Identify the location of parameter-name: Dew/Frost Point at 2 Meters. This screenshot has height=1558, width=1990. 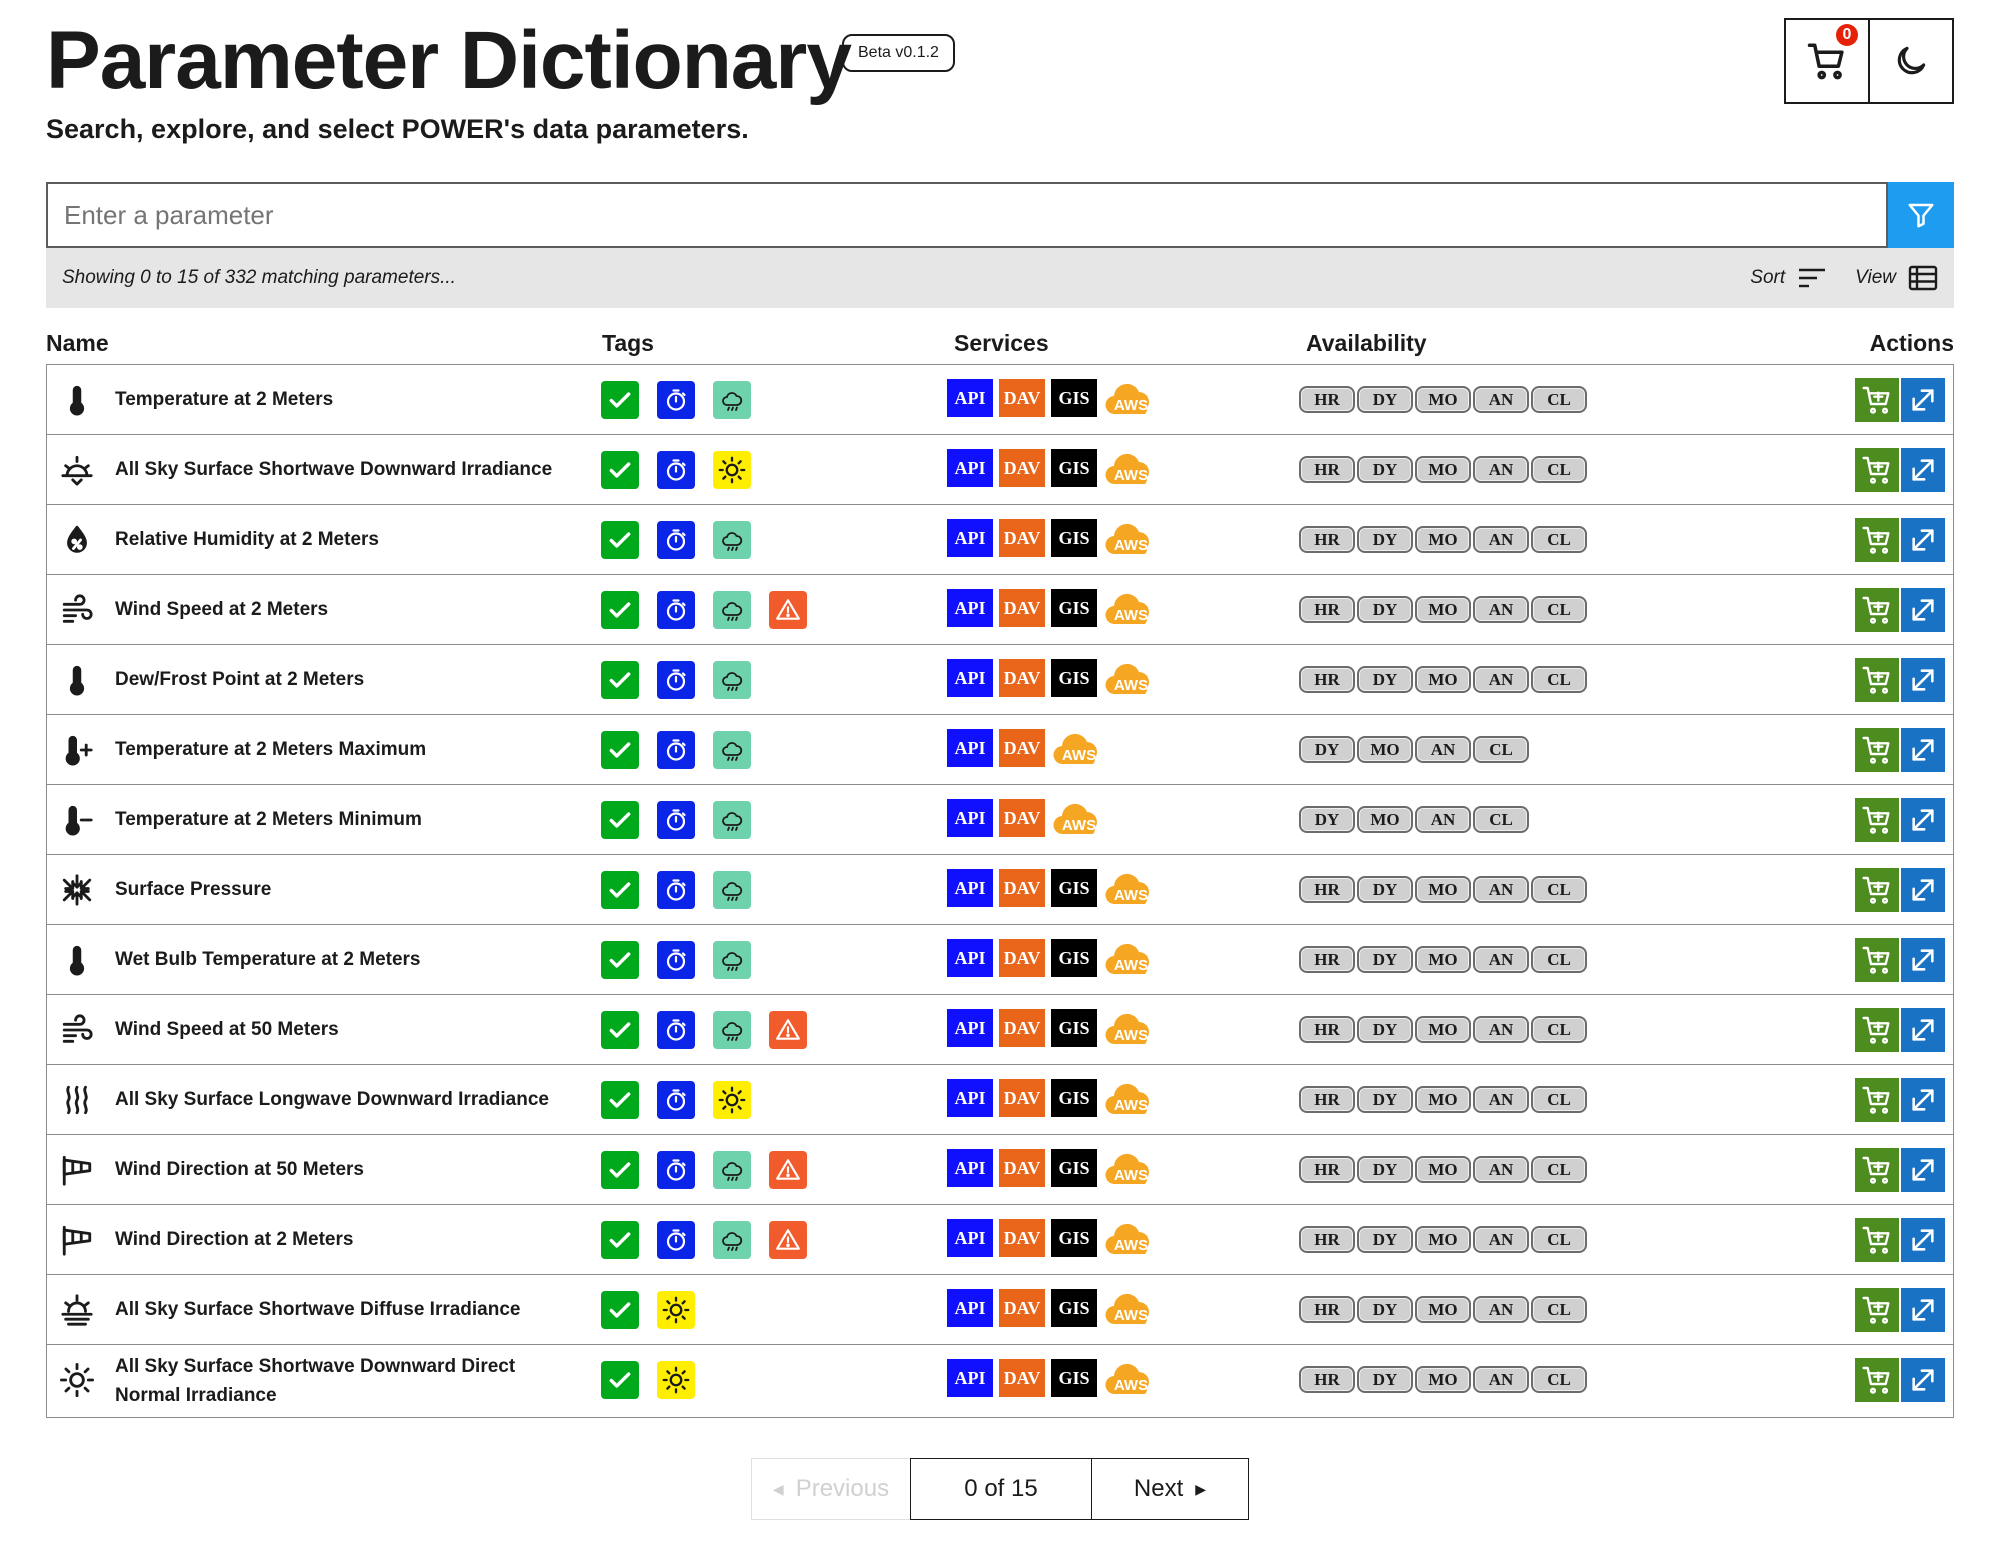
(350, 679).